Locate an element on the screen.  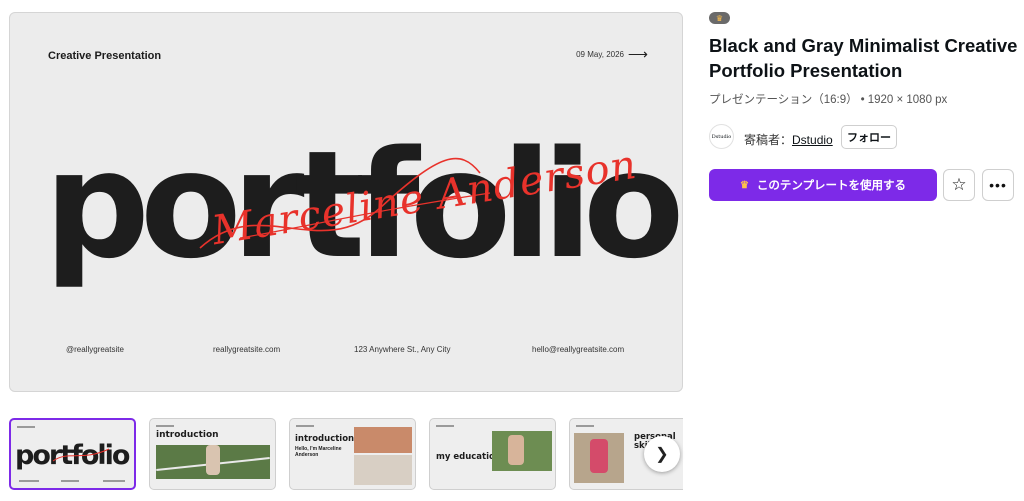
follow-button: フォロー is located at coordinates (869, 137).